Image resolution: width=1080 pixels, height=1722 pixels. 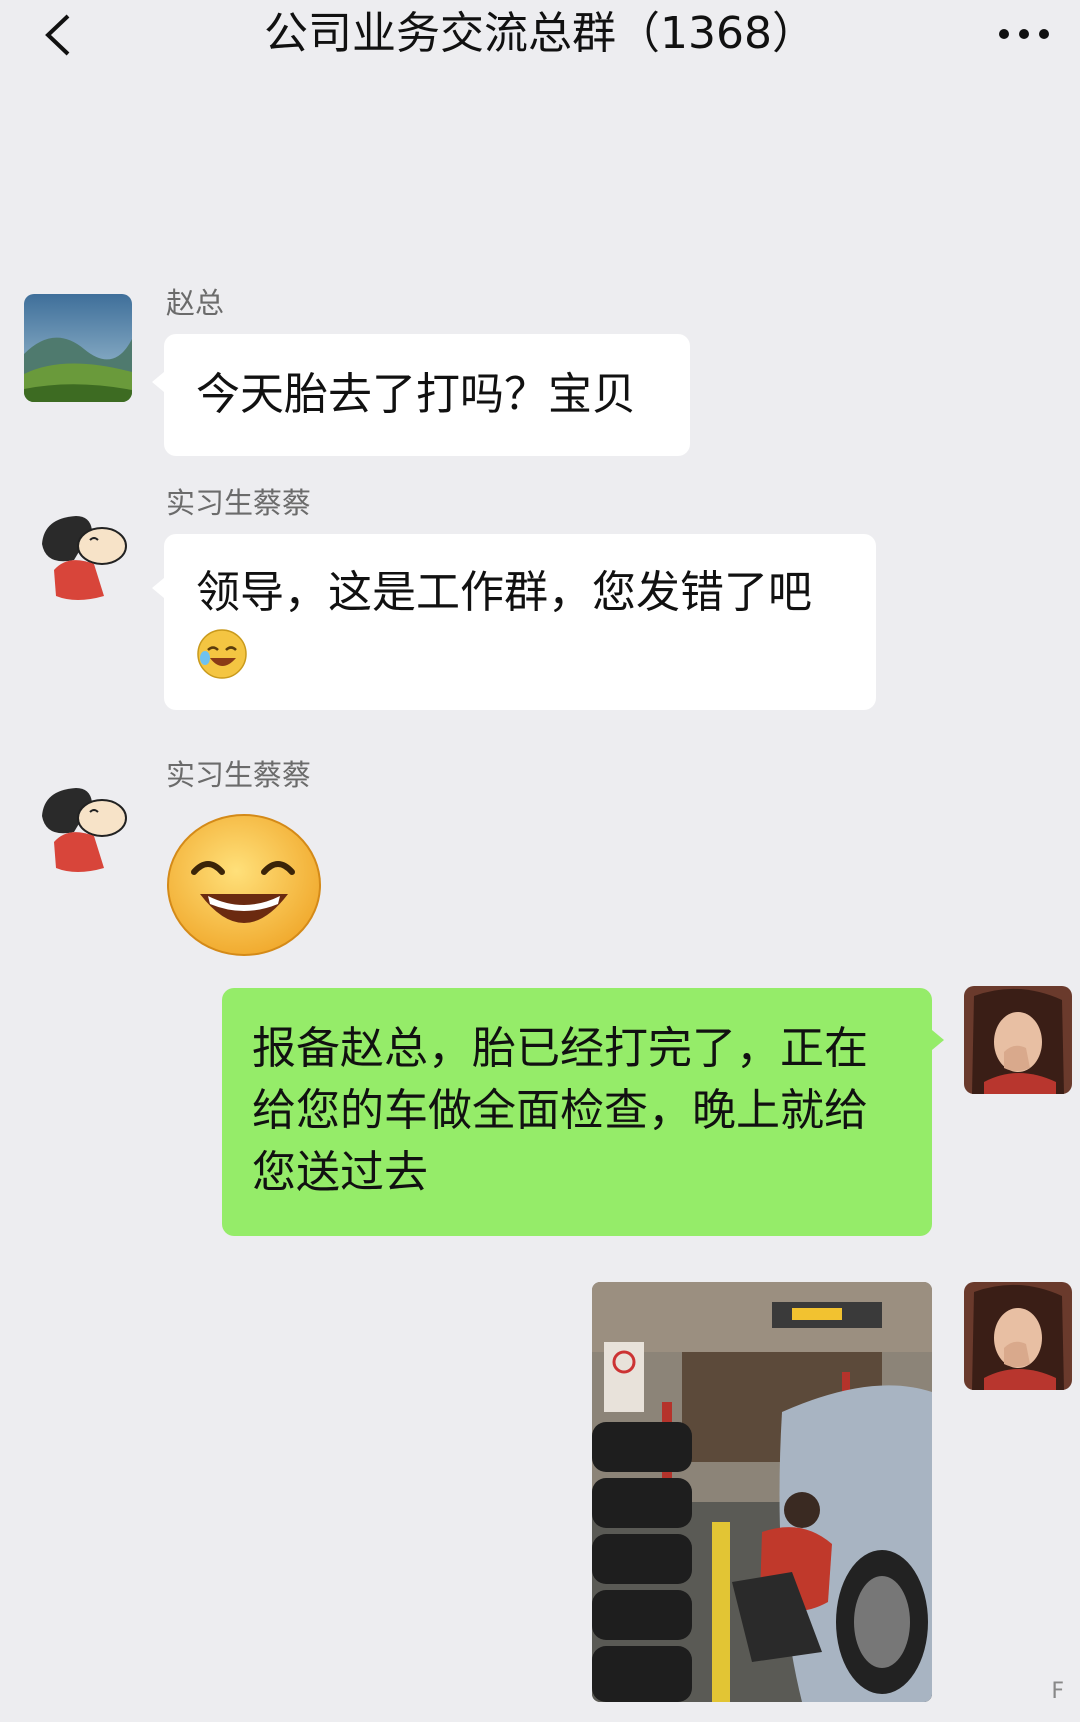 I want to click on message-text: 领导，这是工作群，您发错了吧, so click(x=504, y=592).